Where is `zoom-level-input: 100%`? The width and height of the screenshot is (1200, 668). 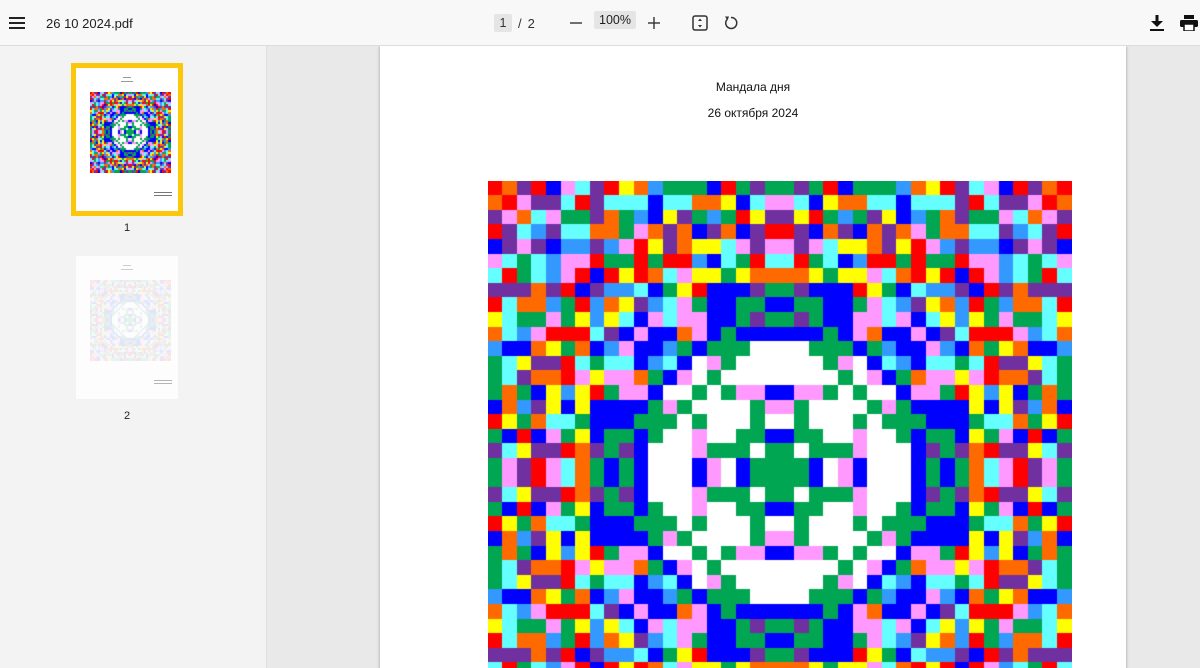 zoom-level-input: 100% is located at coordinates (615, 20).